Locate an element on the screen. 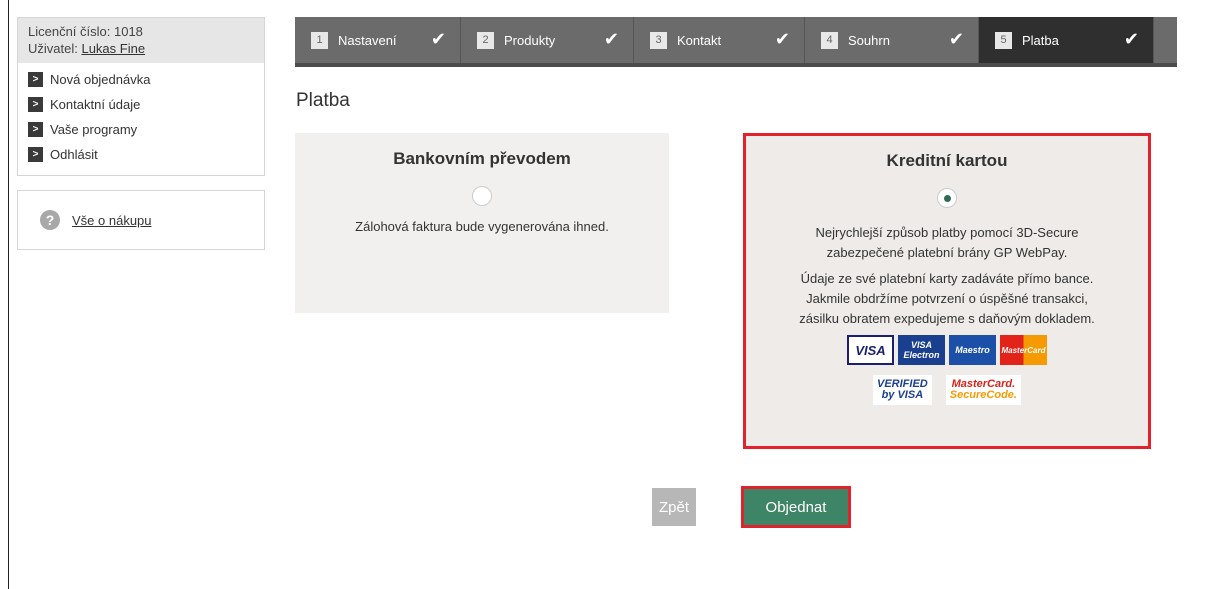  menu-item-logout: > Odhlásit is located at coordinates (141, 154).